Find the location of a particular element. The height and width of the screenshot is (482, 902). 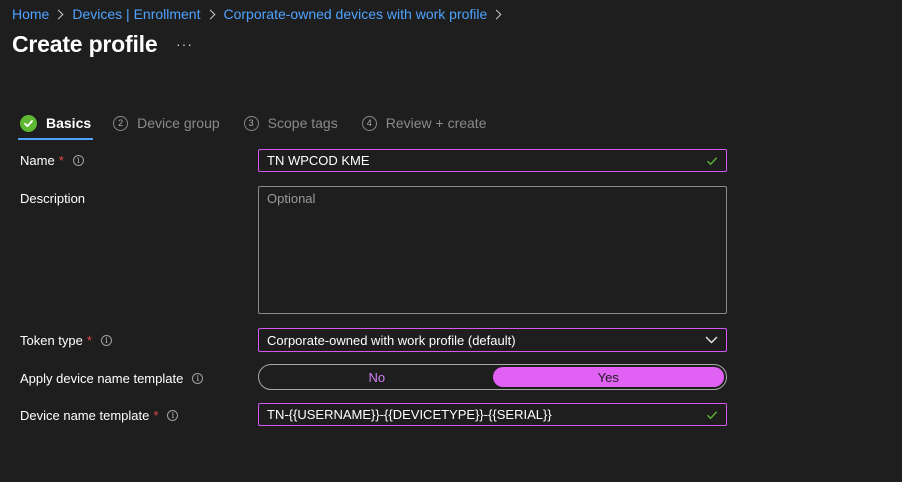

step-basics: Basics is located at coordinates (55, 126).